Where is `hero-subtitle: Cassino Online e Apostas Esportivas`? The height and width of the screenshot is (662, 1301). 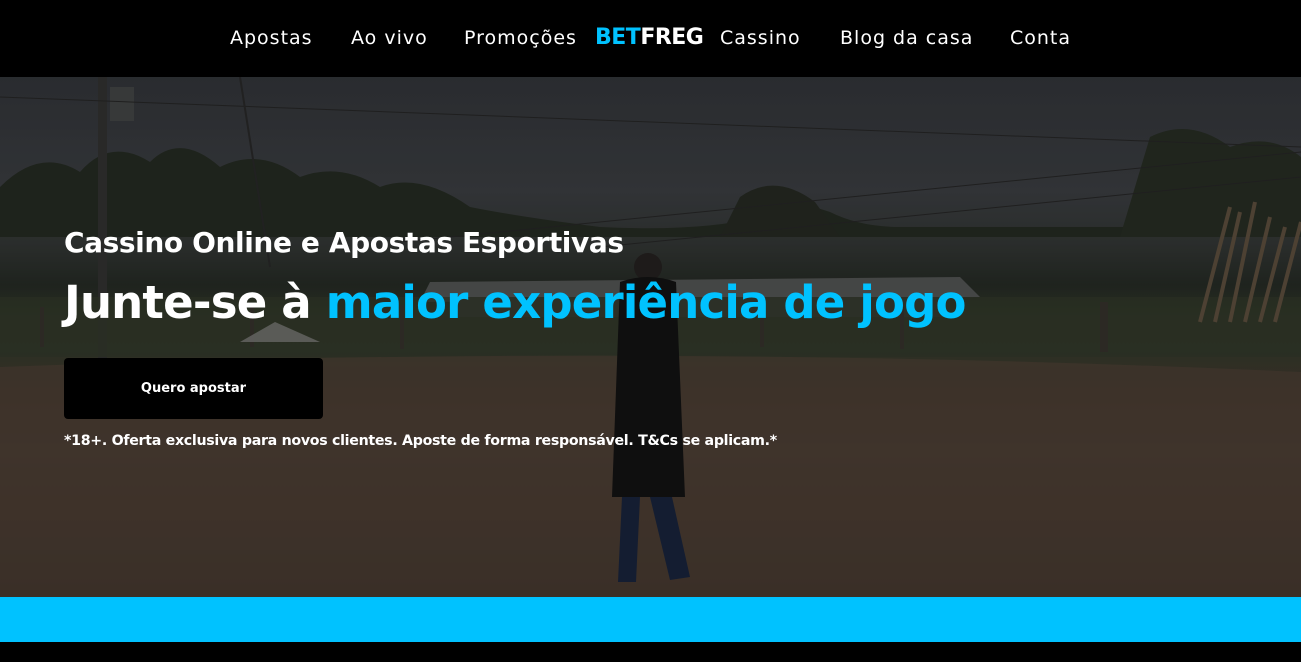
hero-subtitle: Cassino Online e Apostas Esportivas is located at coordinates (344, 242).